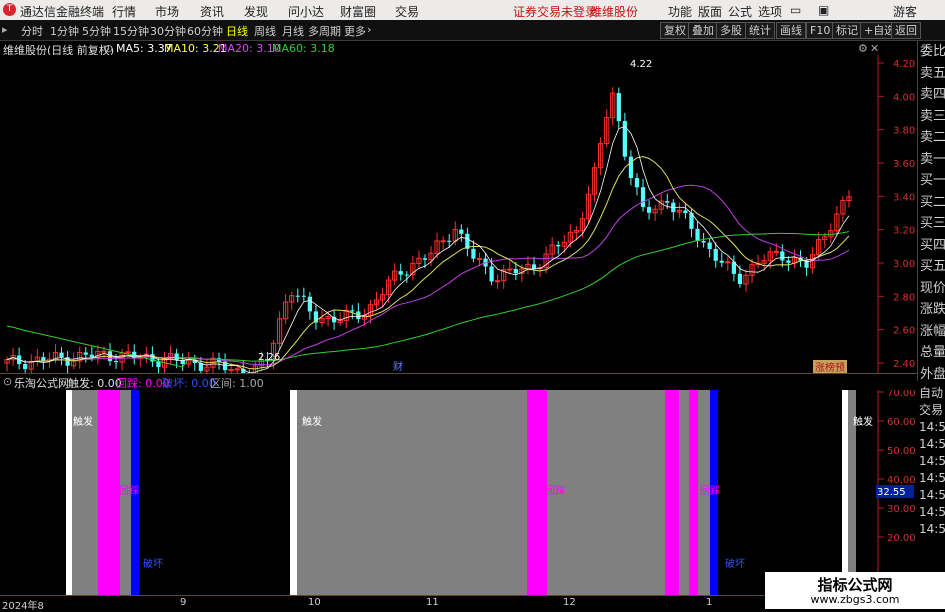  I want to click on price-tick: 3.20, so click(904, 231).